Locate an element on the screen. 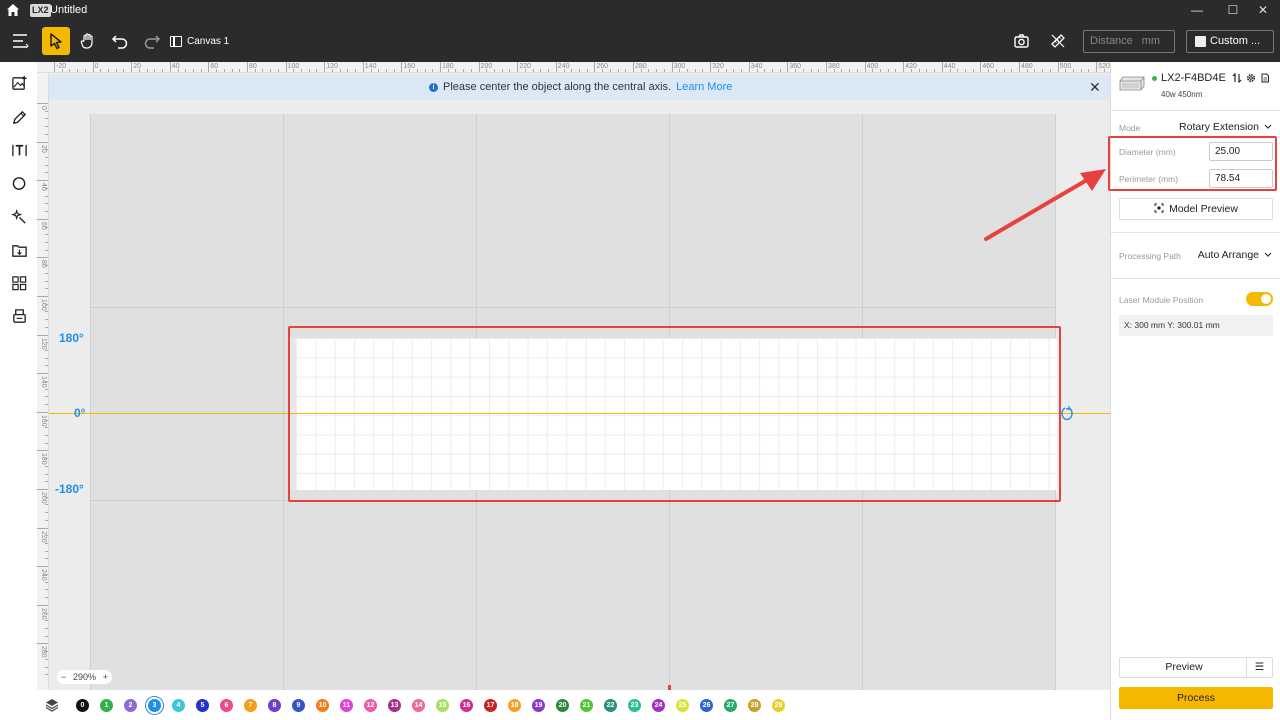 Image resolution: width=1280 pixels, height=720 pixels. redo-button is located at coordinates (152, 41).